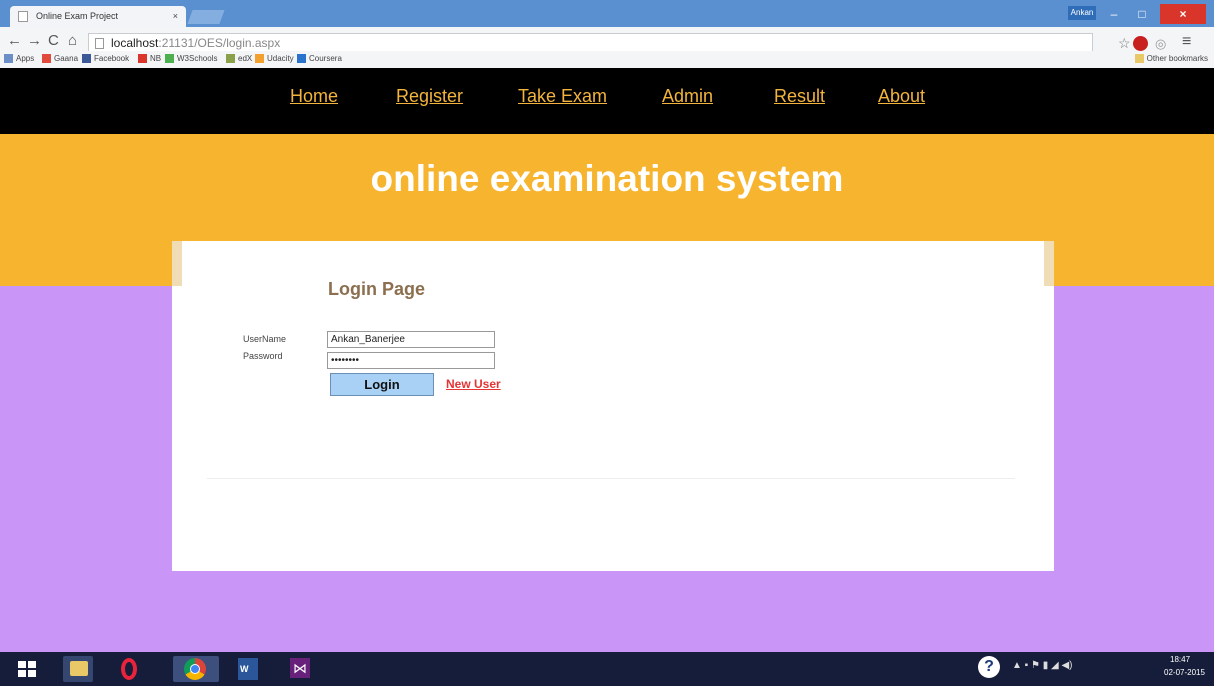  Describe the element at coordinates (230, 58) in the screenshot. I see `edx-icon` at that location.